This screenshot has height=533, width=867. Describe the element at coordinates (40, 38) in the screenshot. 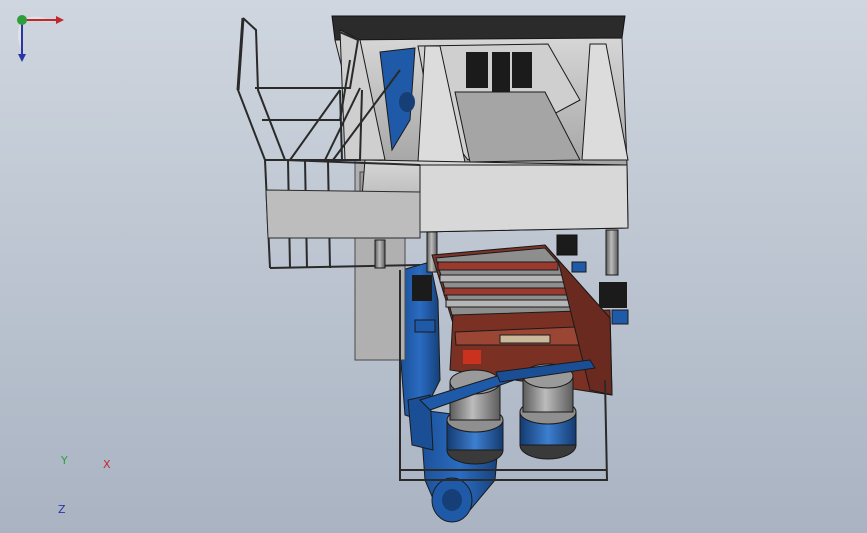

I see `coordinate-triad` at that location.